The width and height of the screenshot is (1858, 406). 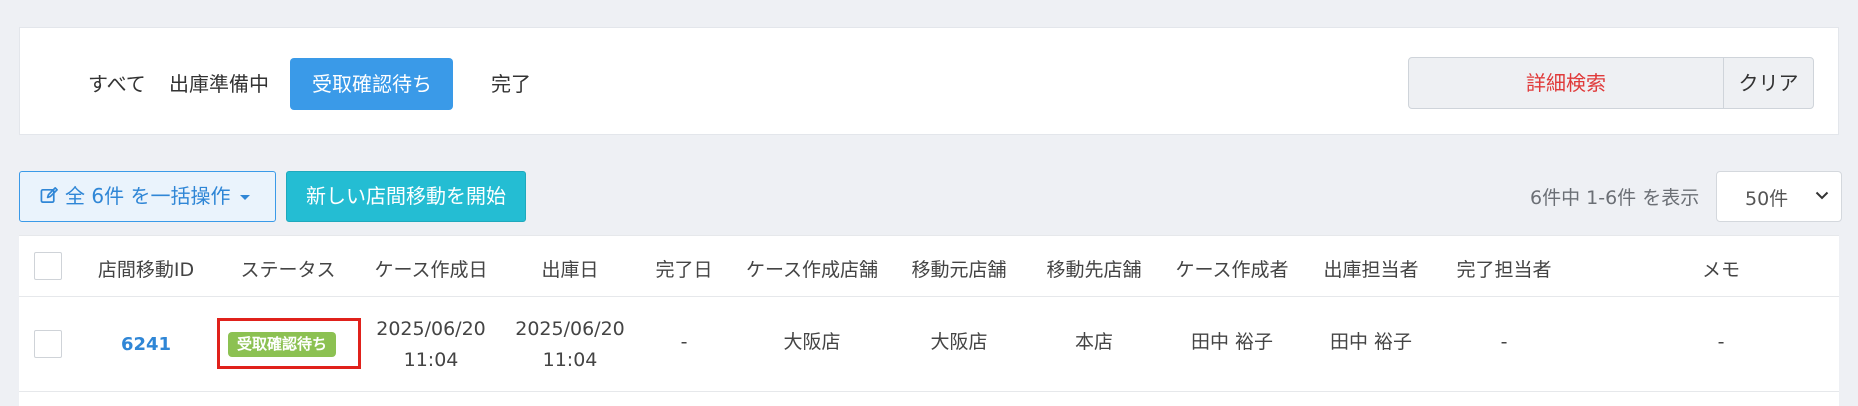 I want to click on case-date-cell: 2025/06/20 11:04, so click(x=431, y=345).